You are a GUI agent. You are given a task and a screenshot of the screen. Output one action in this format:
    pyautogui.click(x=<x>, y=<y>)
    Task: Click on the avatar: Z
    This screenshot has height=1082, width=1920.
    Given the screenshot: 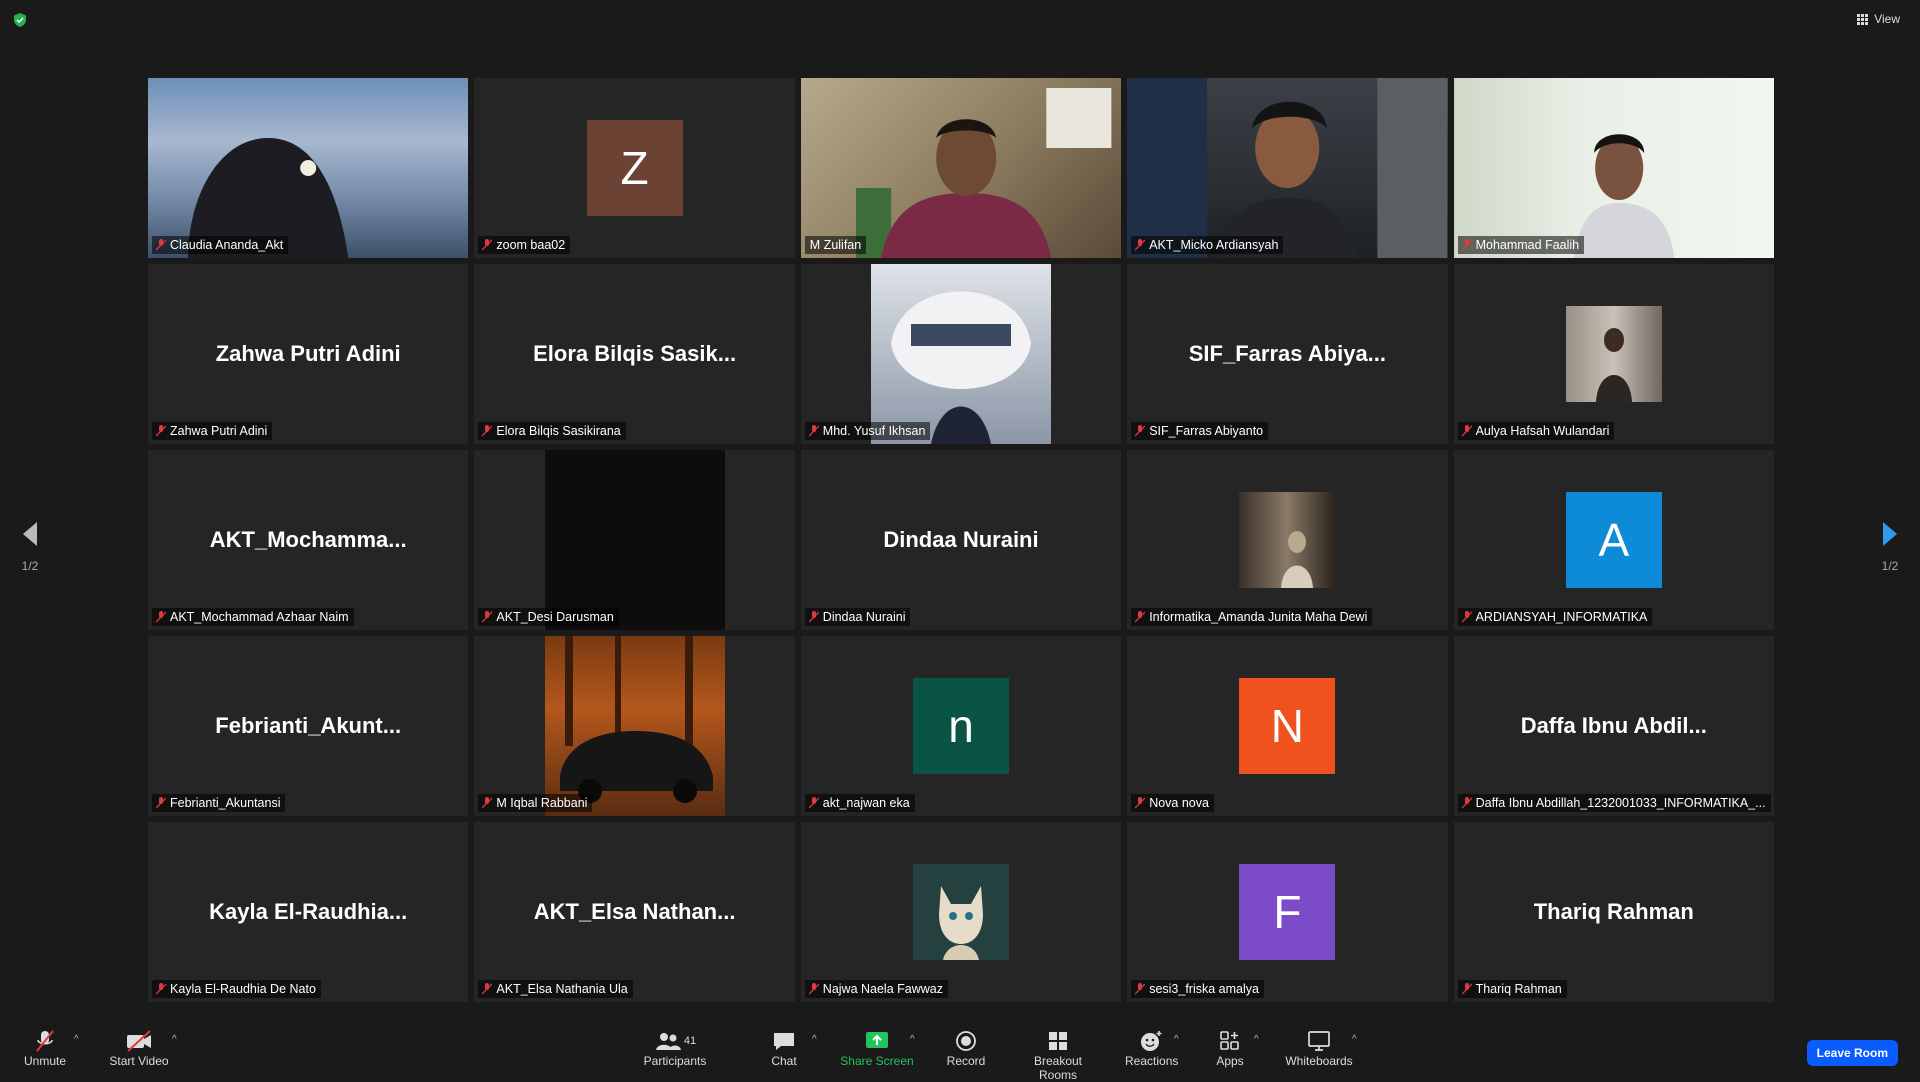 What is the action you would take?
    pyautogui.click(x=634, y=168)
    